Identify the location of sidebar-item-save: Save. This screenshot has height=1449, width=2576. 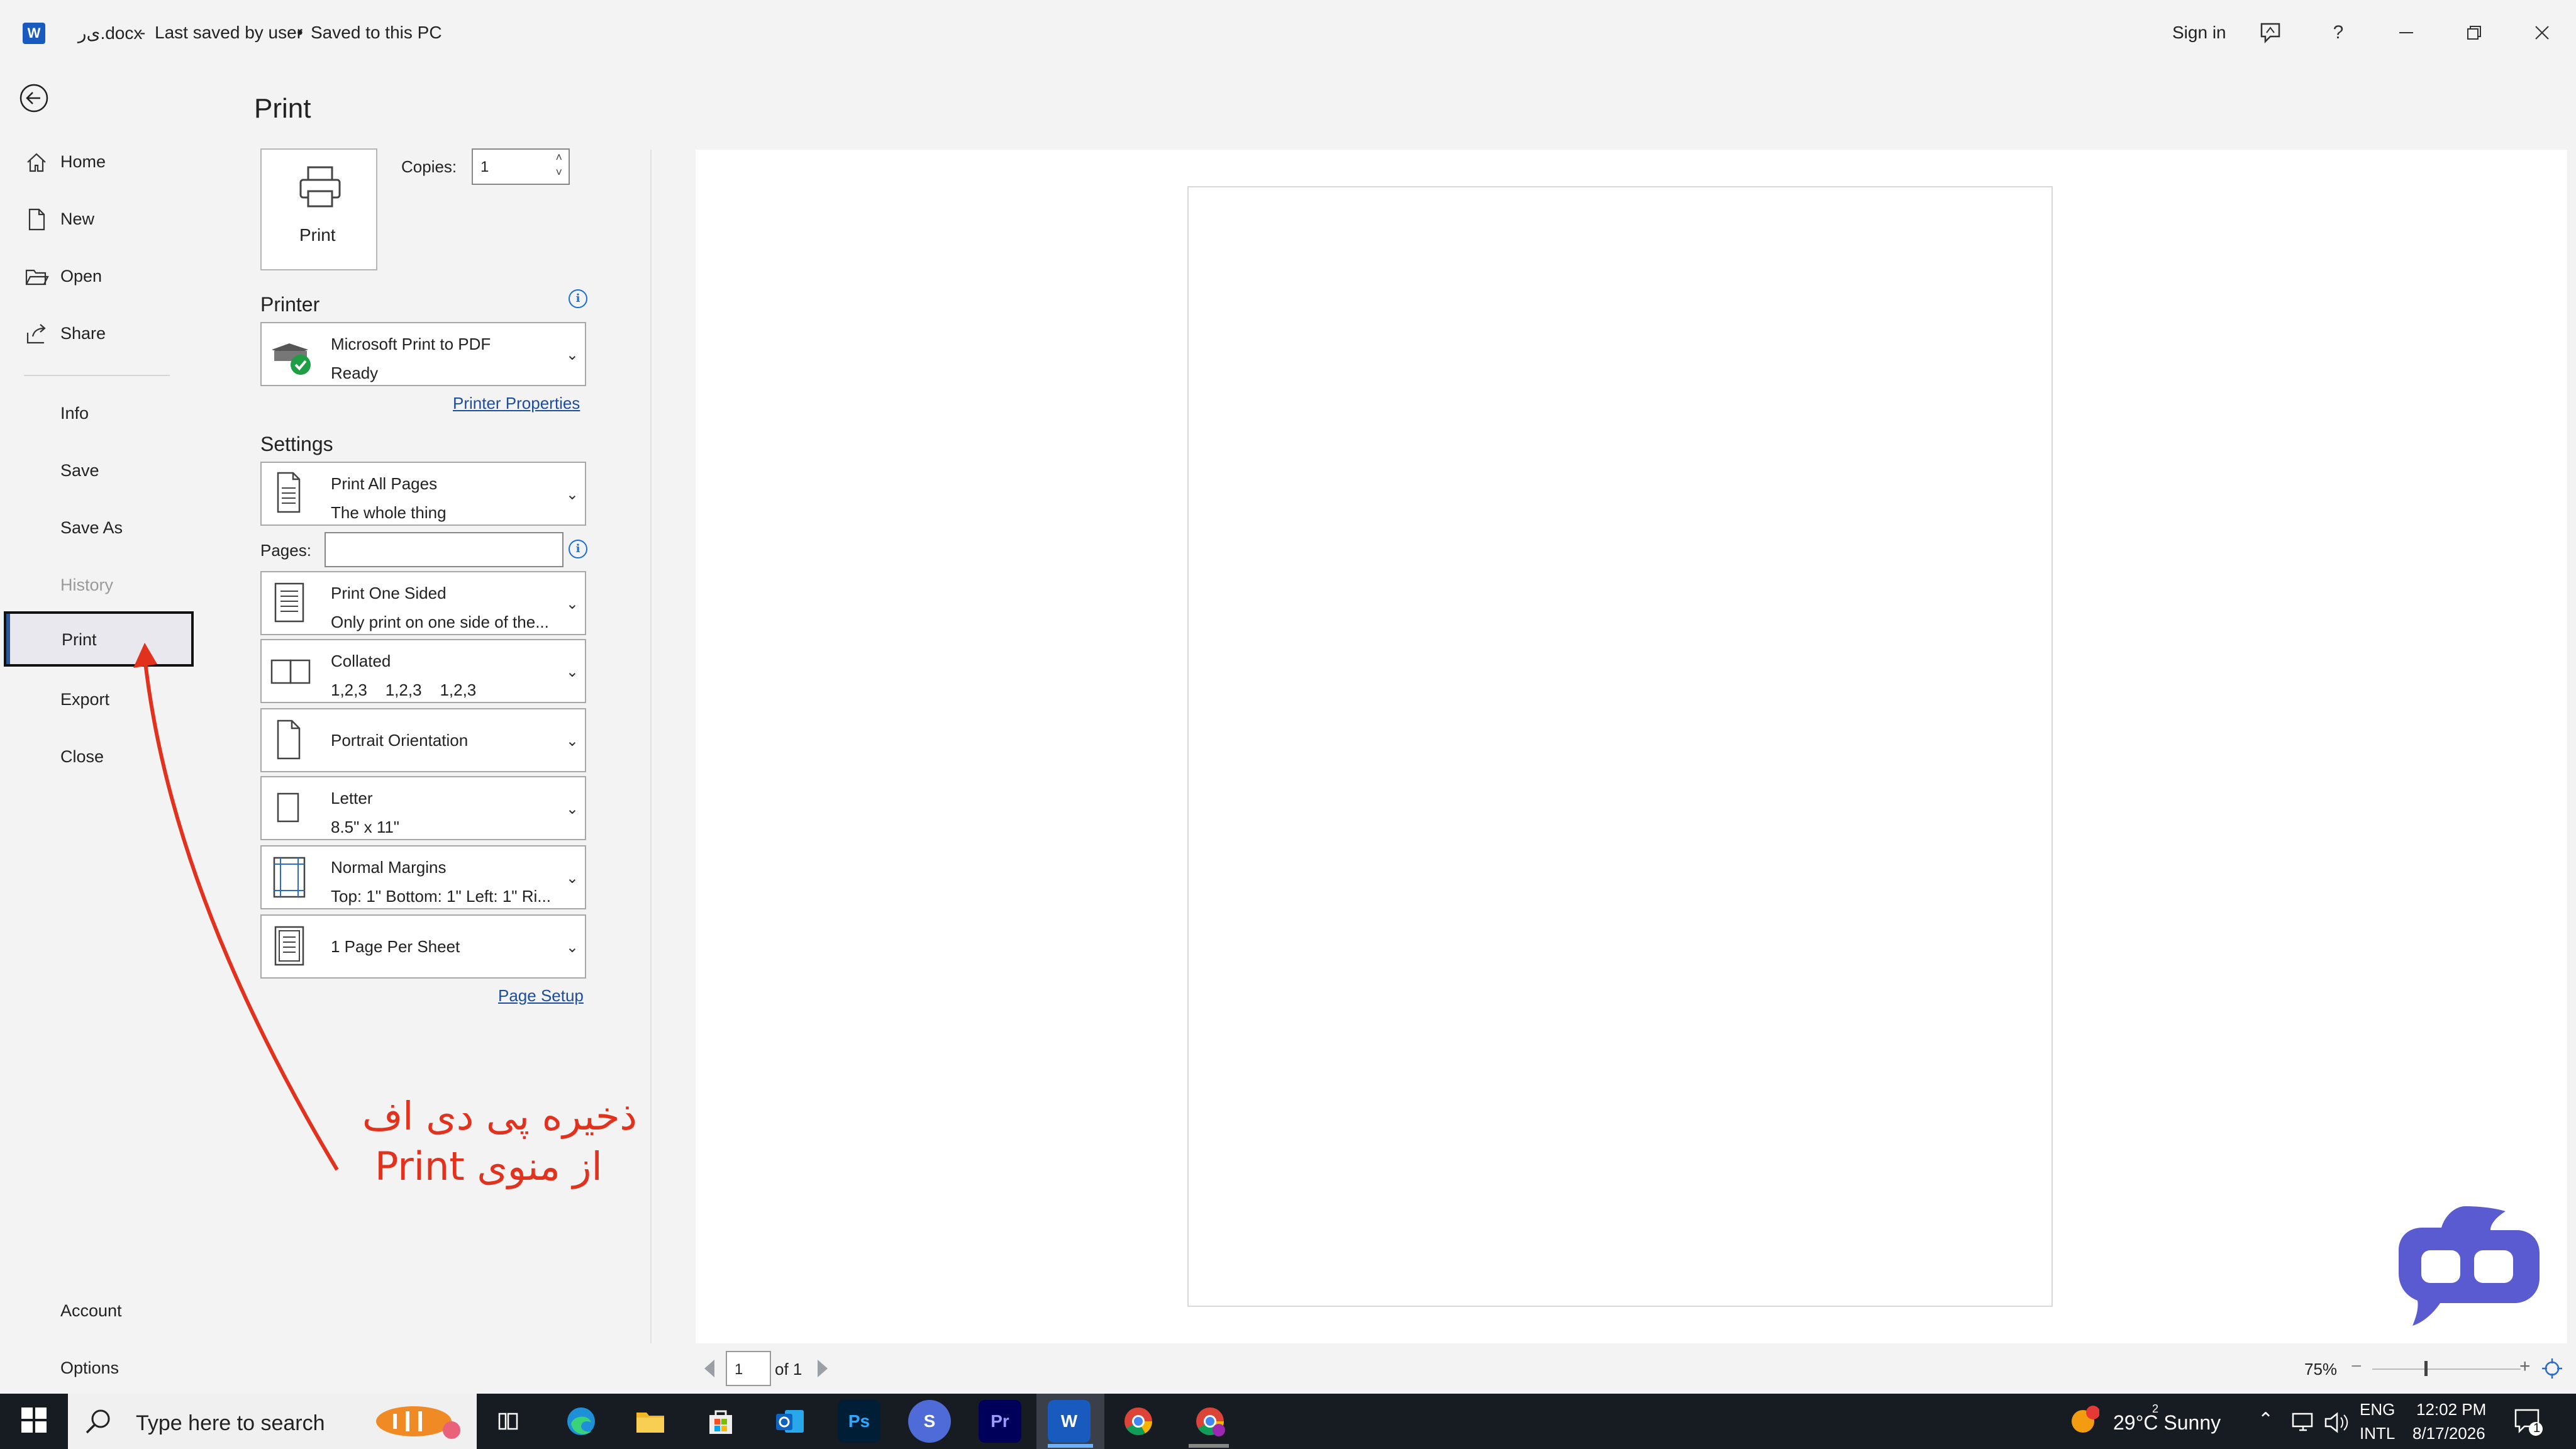
(98, 469).